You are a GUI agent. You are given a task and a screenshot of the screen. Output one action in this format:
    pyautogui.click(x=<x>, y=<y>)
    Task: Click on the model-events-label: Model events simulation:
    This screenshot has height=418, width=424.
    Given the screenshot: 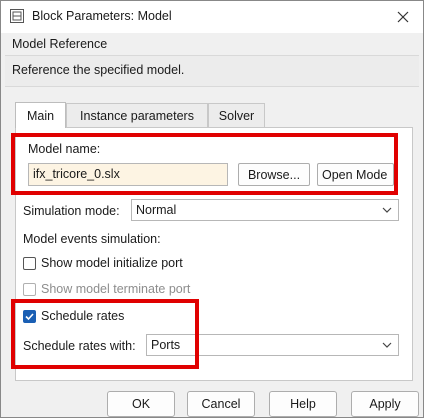 What is the action you would take?
    pyautogui.click(x=92, y=239)
    